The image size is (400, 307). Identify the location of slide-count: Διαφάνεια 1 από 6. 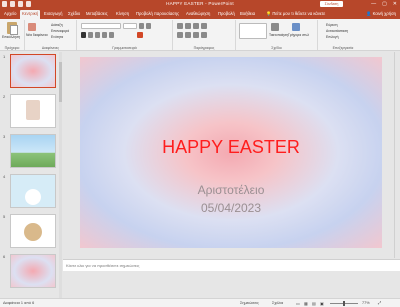
(19, 303).